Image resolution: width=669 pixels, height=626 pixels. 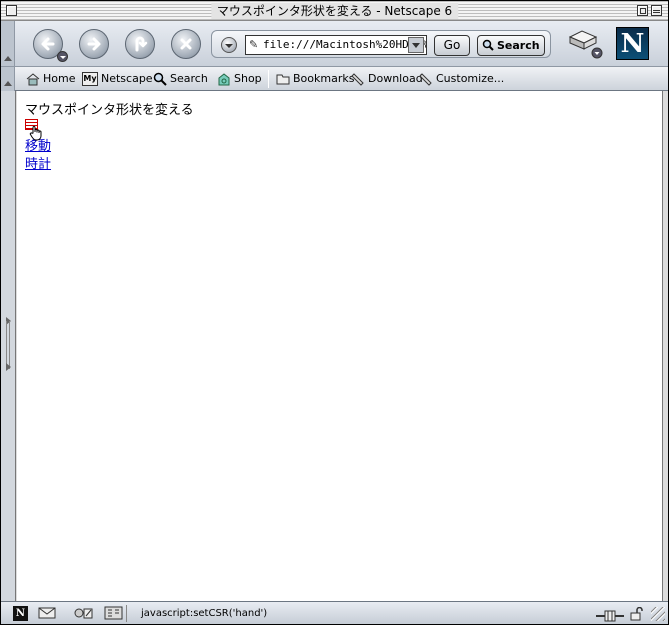 I want to click on page-heading: マウスポインタ形状を変える, so click(x=109, y=110).